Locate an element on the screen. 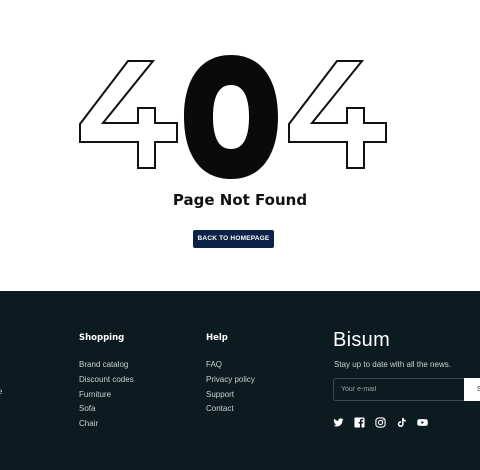 The width and height of the screenshot is (480, 470). instagram-icon is located at coordinates (380, 422).